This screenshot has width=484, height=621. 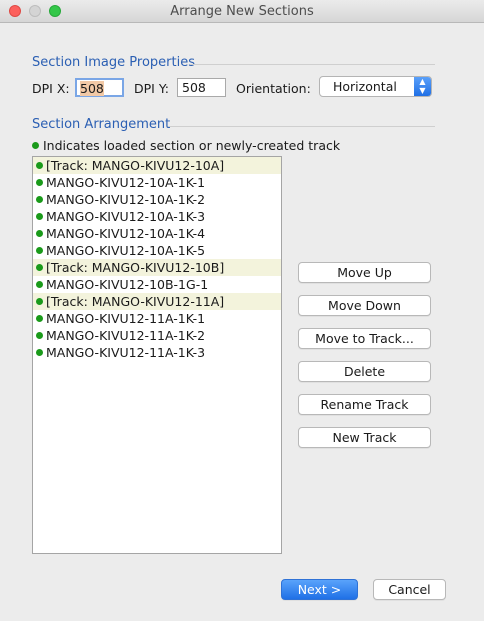 I want to click on section-row: MANGO-KIVU12-11A-1K-1, so click(x=157, y=318).